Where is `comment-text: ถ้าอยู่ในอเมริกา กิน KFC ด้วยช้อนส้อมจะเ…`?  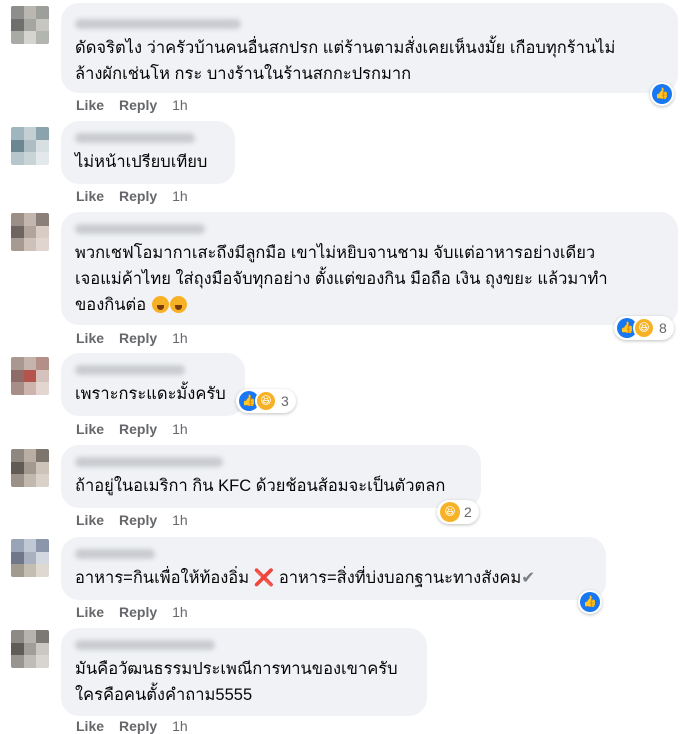
comment-text: ถ้าอยู่ในอเมริกา กิน KFC ด้วยช้อนส้อมจะเ… is located at coordinates (260, 486).